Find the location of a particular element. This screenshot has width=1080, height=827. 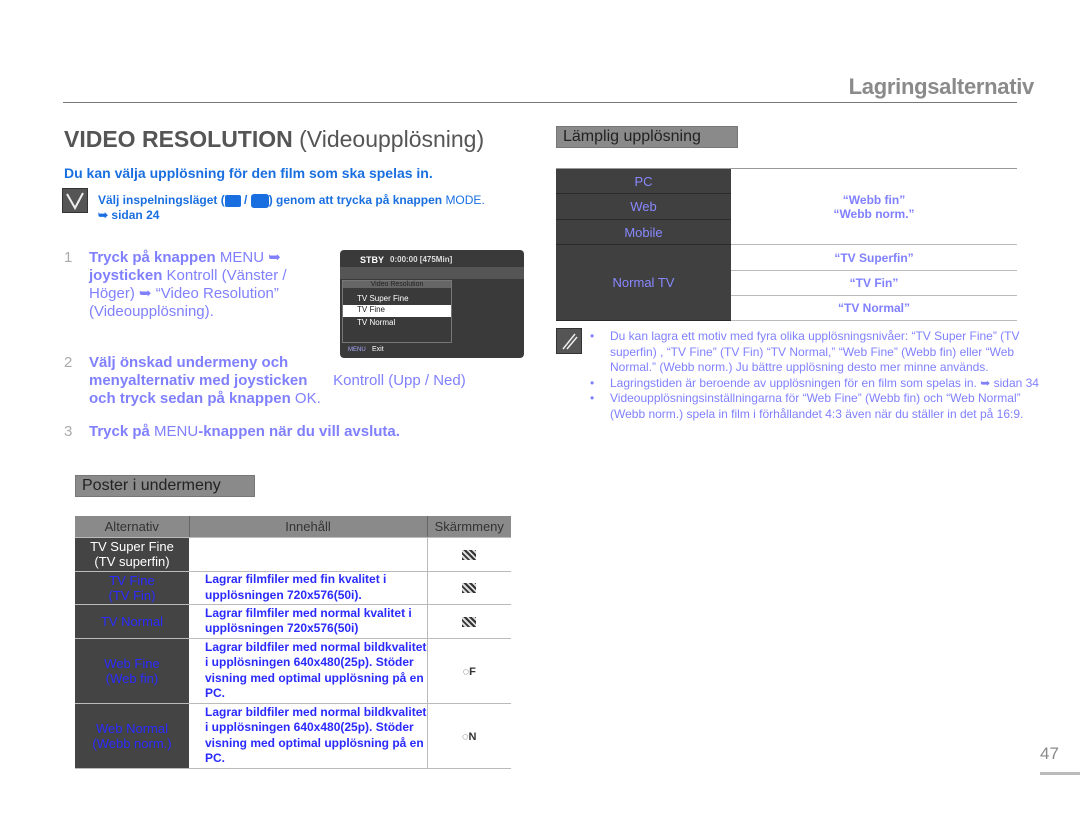

note-pencil-icon is located at coordinates (569, 341).